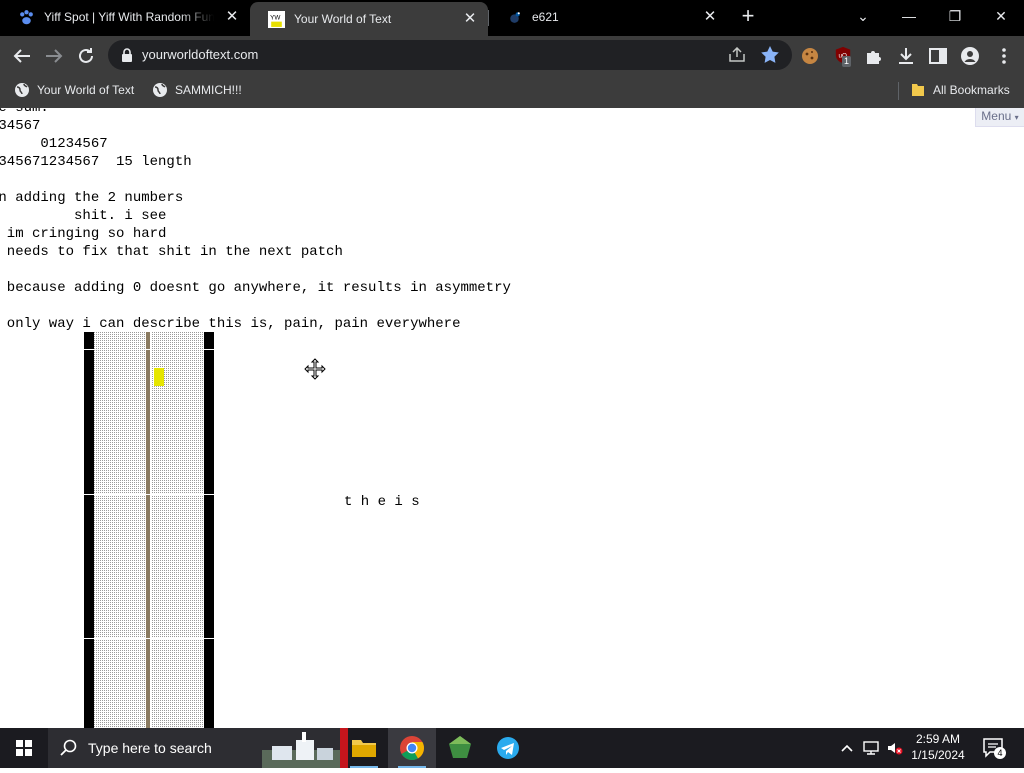  I want to click on windows-start-icon, so click(24, 748).